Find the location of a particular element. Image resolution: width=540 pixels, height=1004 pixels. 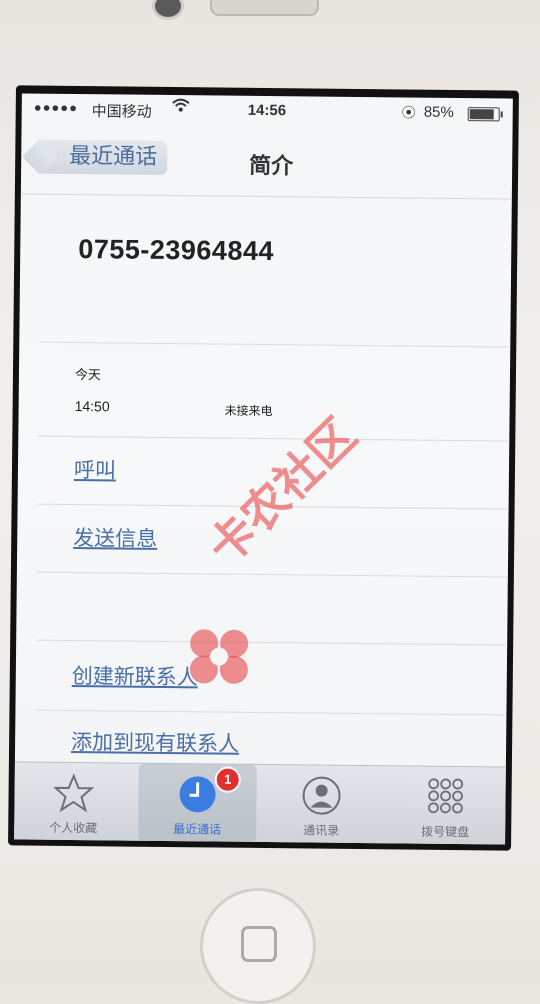

keypad-icon is located at coordinates (445, 797).